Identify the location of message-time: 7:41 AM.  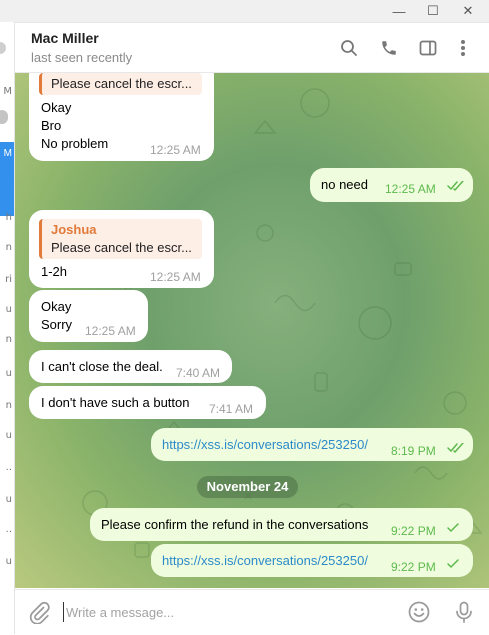
(231, 409).